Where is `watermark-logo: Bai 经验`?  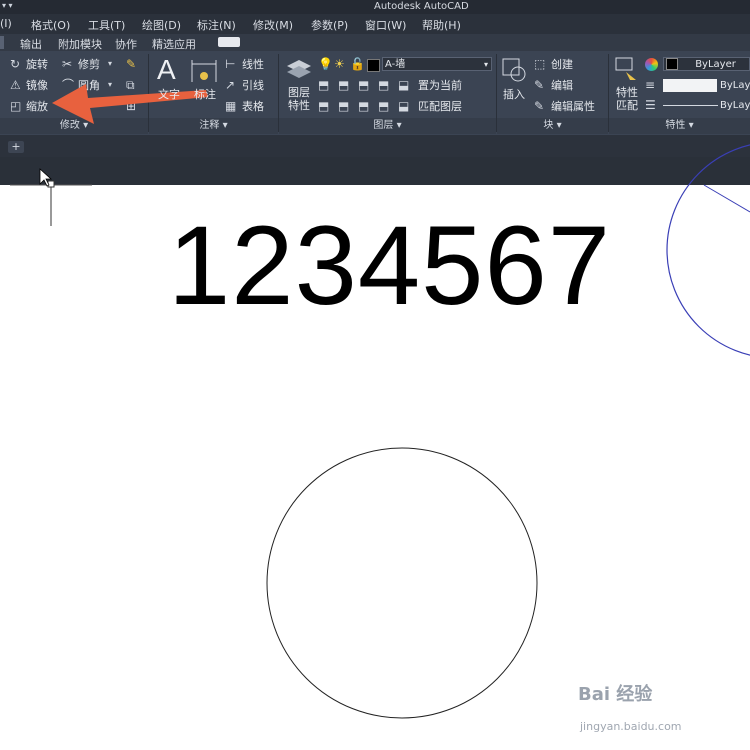 watermark-logo: Bai 经验 is located at coordinates (615, 694).